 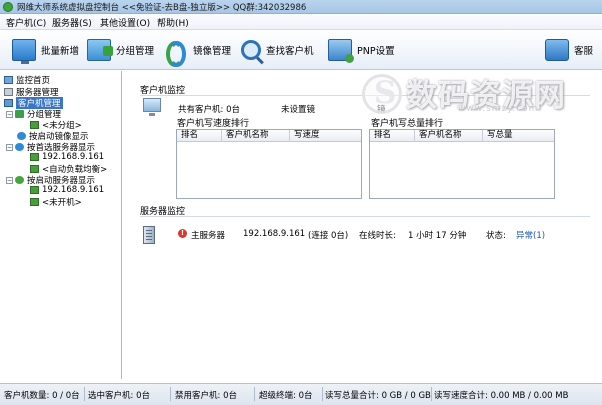 What do you see at coordinates (269, 164) in the screenshot?
I see `write-speed-table: 排名 客户机名称 写速度` at bounding box center [269, 164].